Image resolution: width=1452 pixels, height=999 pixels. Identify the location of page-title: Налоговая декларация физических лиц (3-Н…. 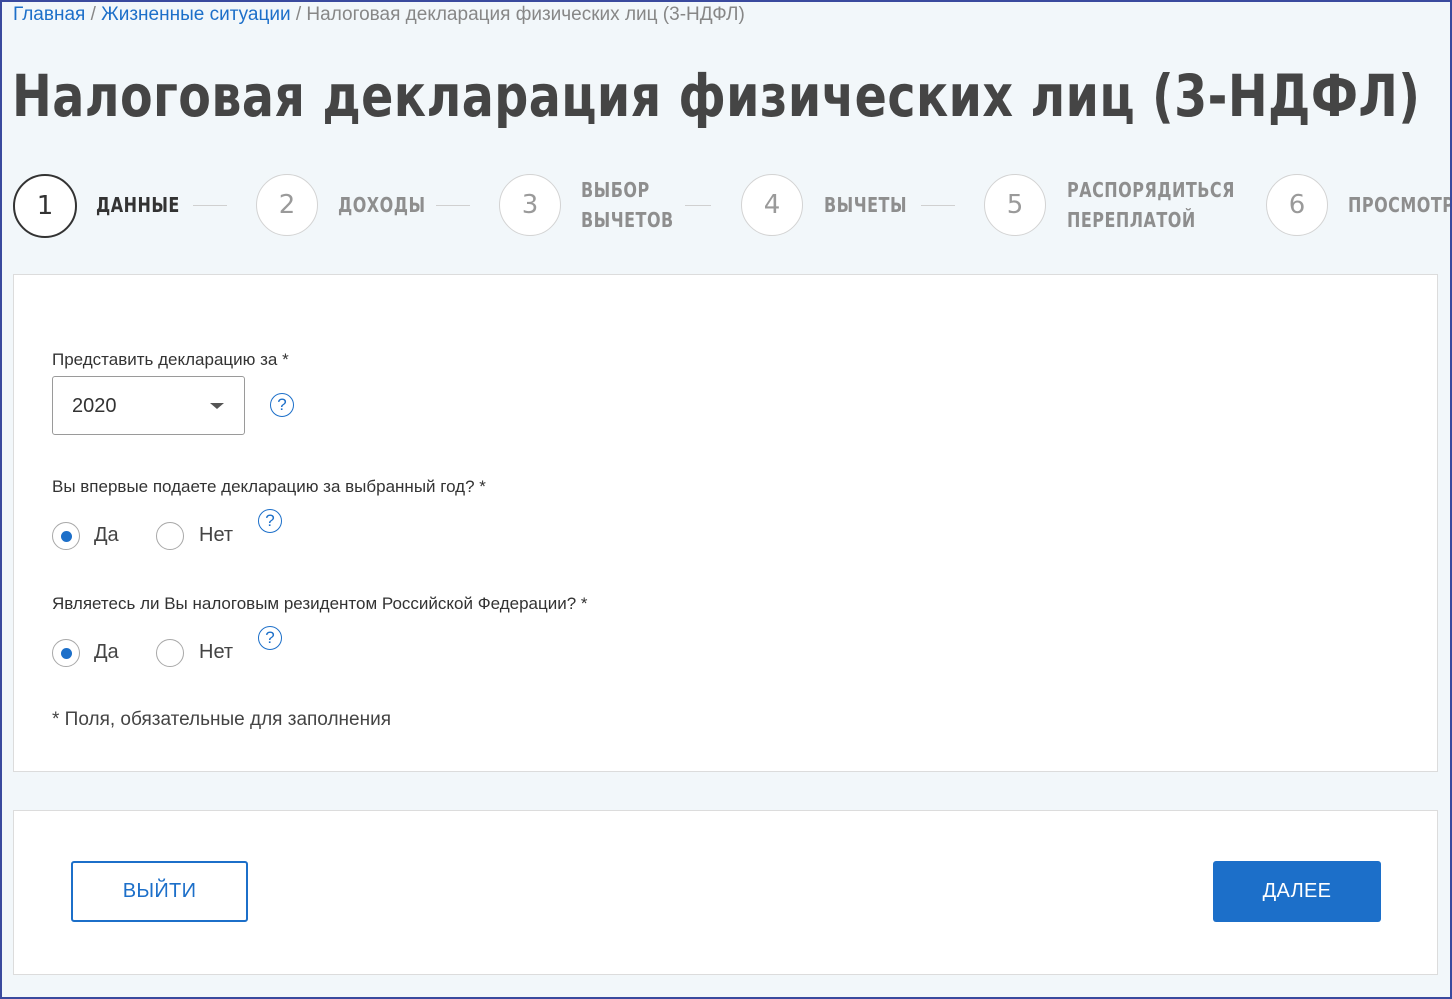
(716, 96).